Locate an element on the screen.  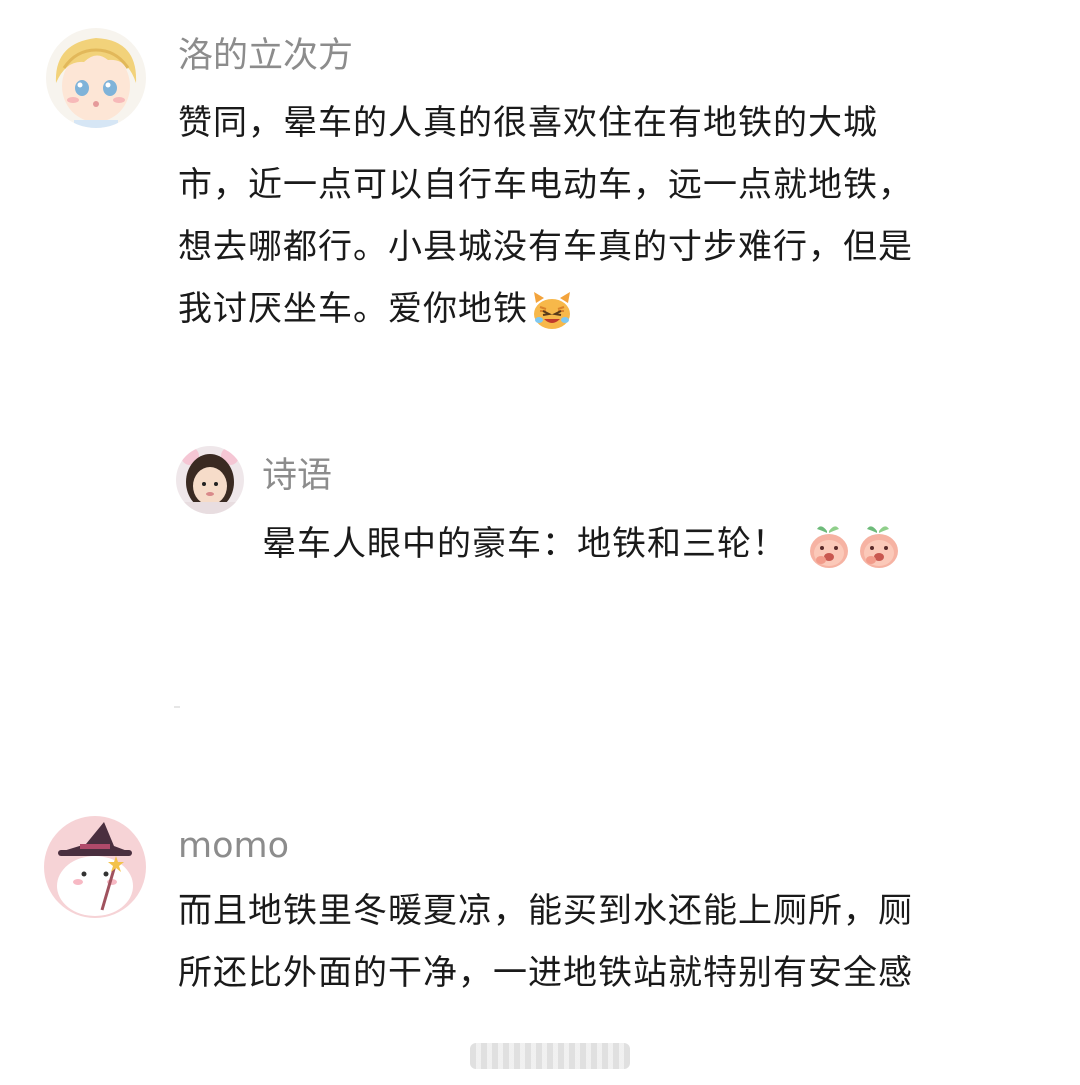
comment-1-line-4-text: 我讨厌坐车。爱你地铁 is located at coordinates (353, 309).